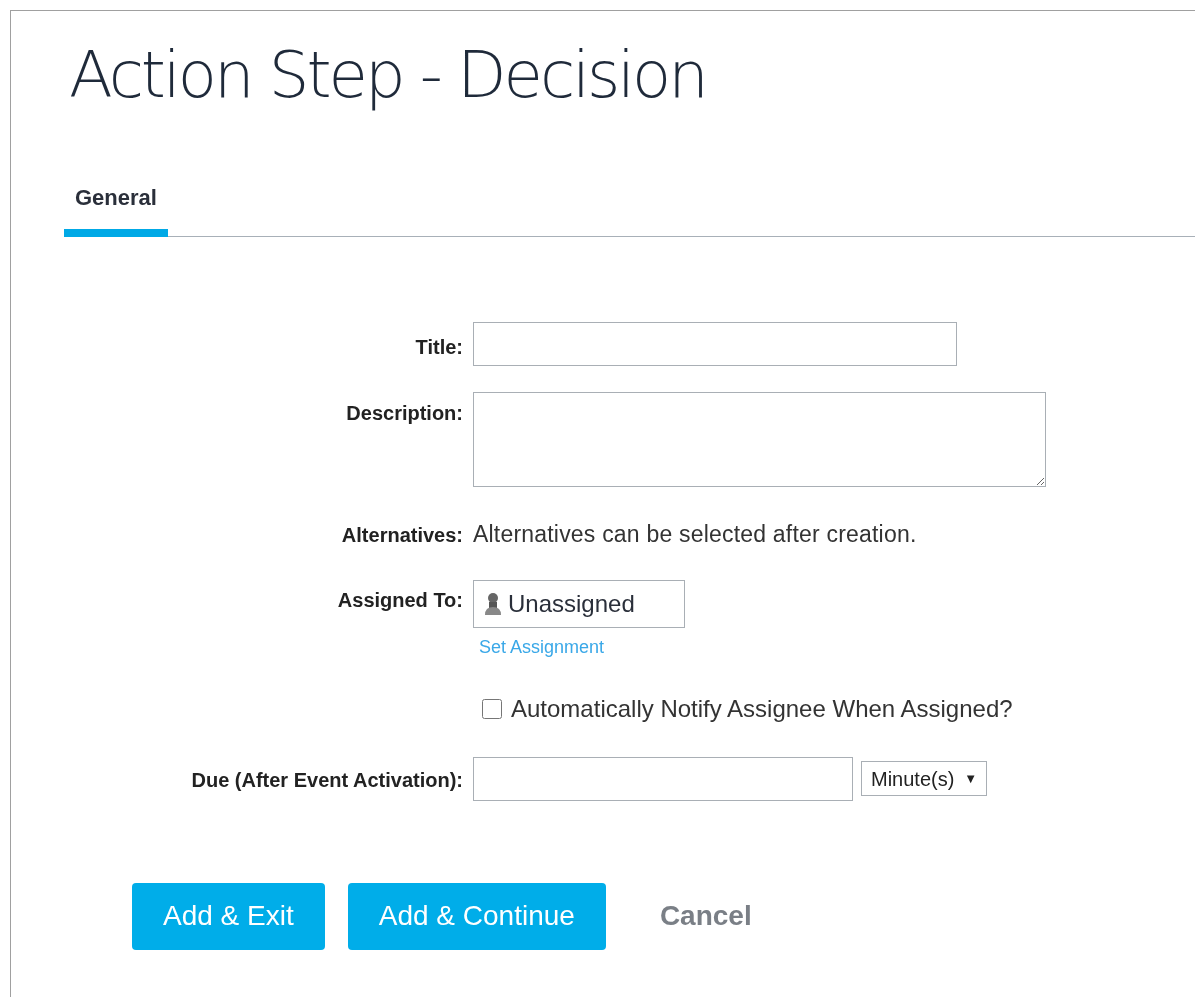 The image size is (1195, 997). I want to click on set-assignment-link: Set Assignment, so click(542, 647).